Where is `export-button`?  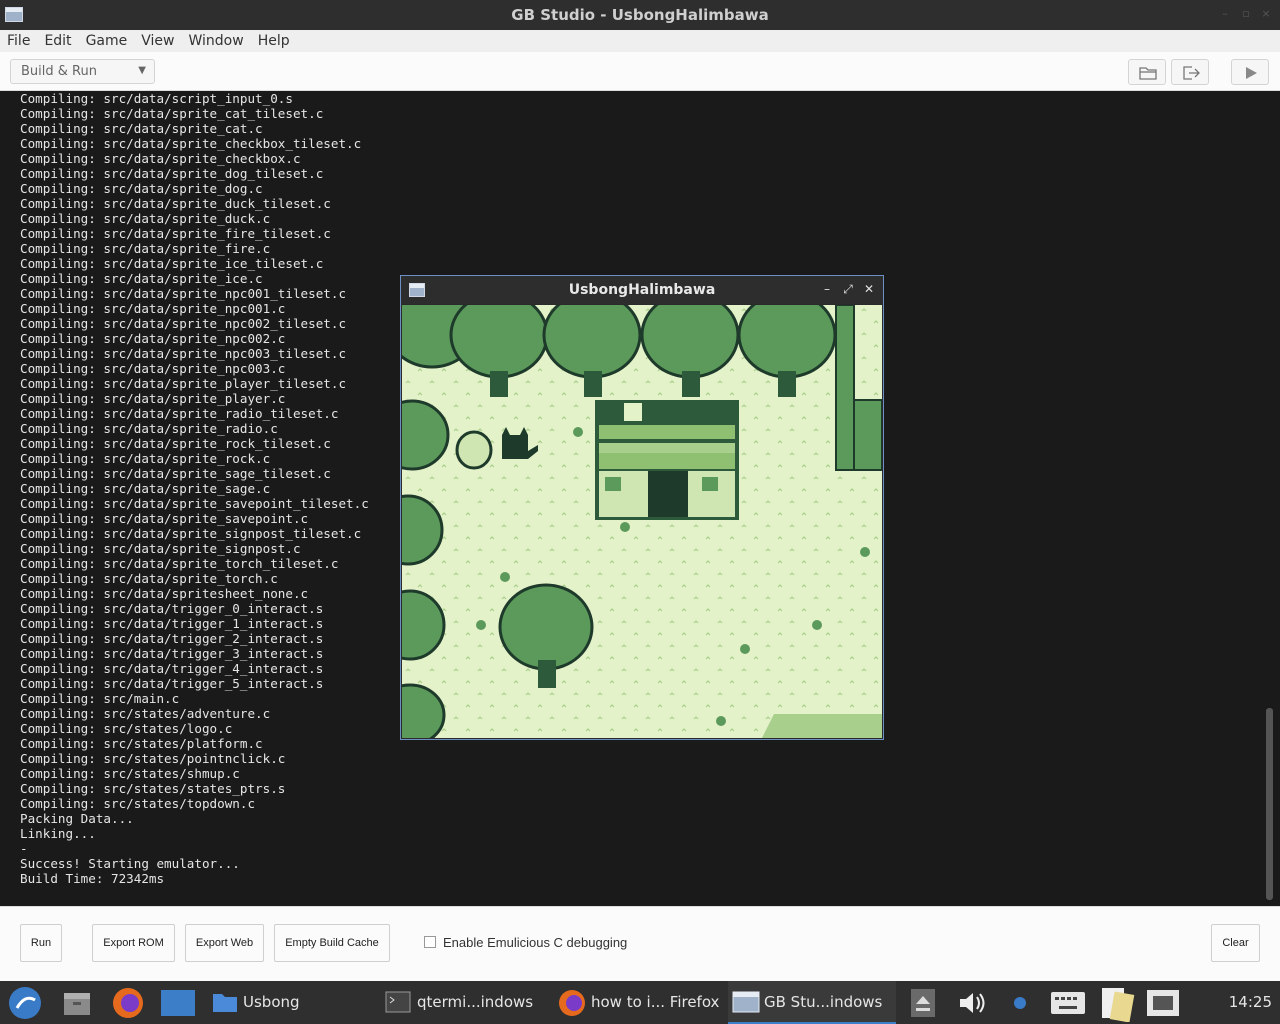 export-button is located at coordinates (1190, 72).